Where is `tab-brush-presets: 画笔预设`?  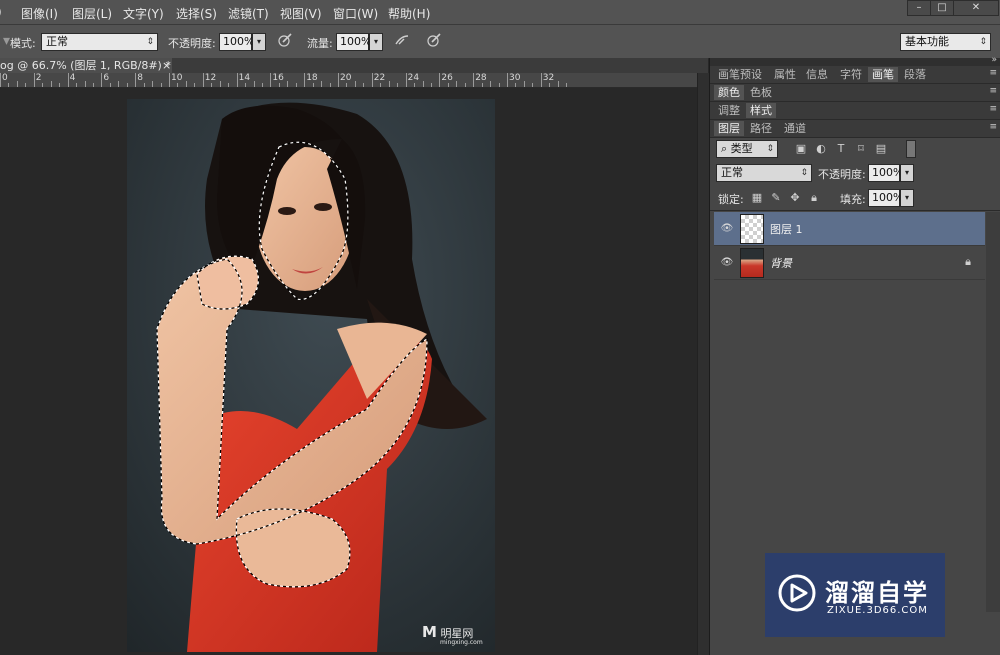 tab-brush-presets: 画笔预设 is located at coordinates (740, 74).